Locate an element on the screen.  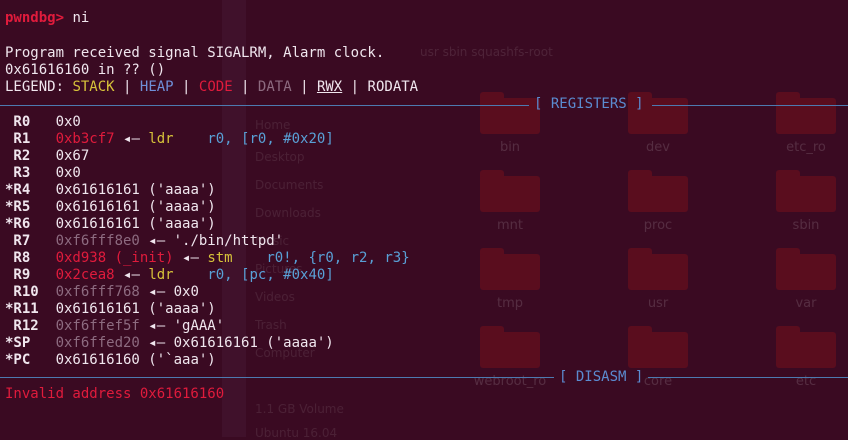
register-row: R1 0xb3cf7 ◂— ldr r0, [r0, #0x20] is located at coordinates (169, 139).